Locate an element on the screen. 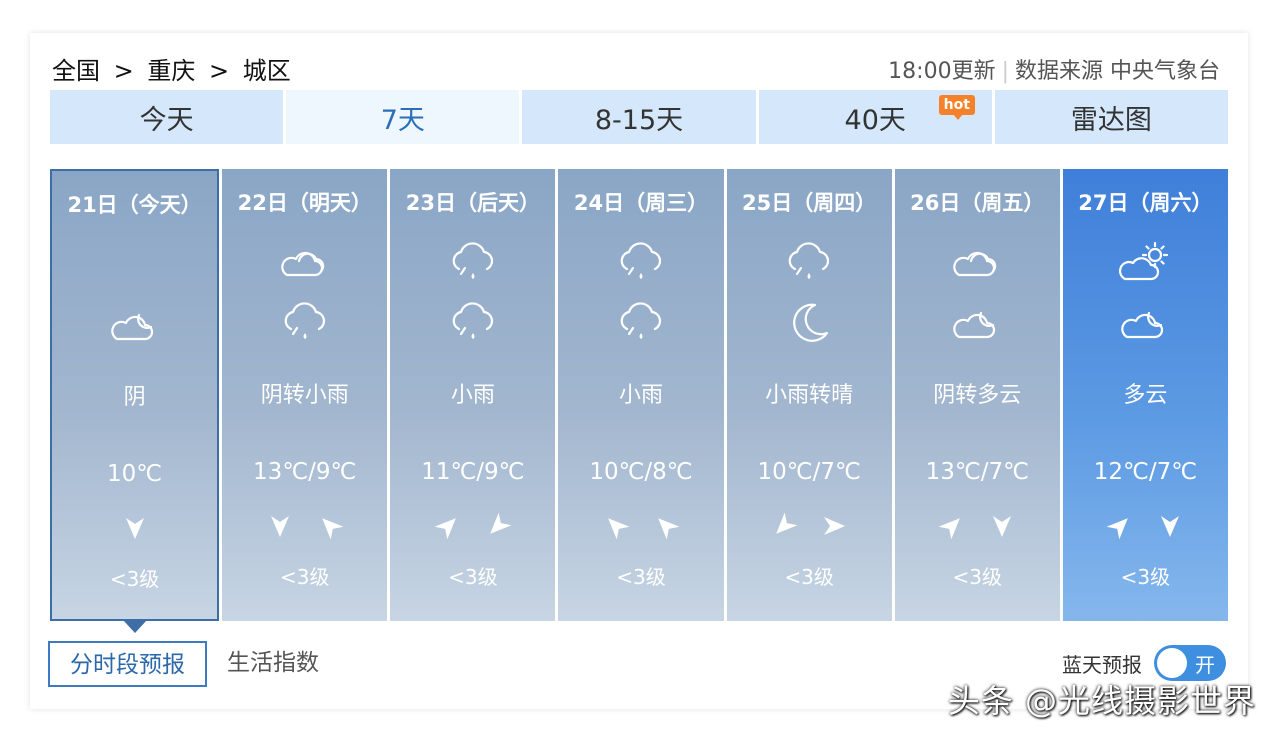  hot-badge: hot is located at coordinates (956, 107).